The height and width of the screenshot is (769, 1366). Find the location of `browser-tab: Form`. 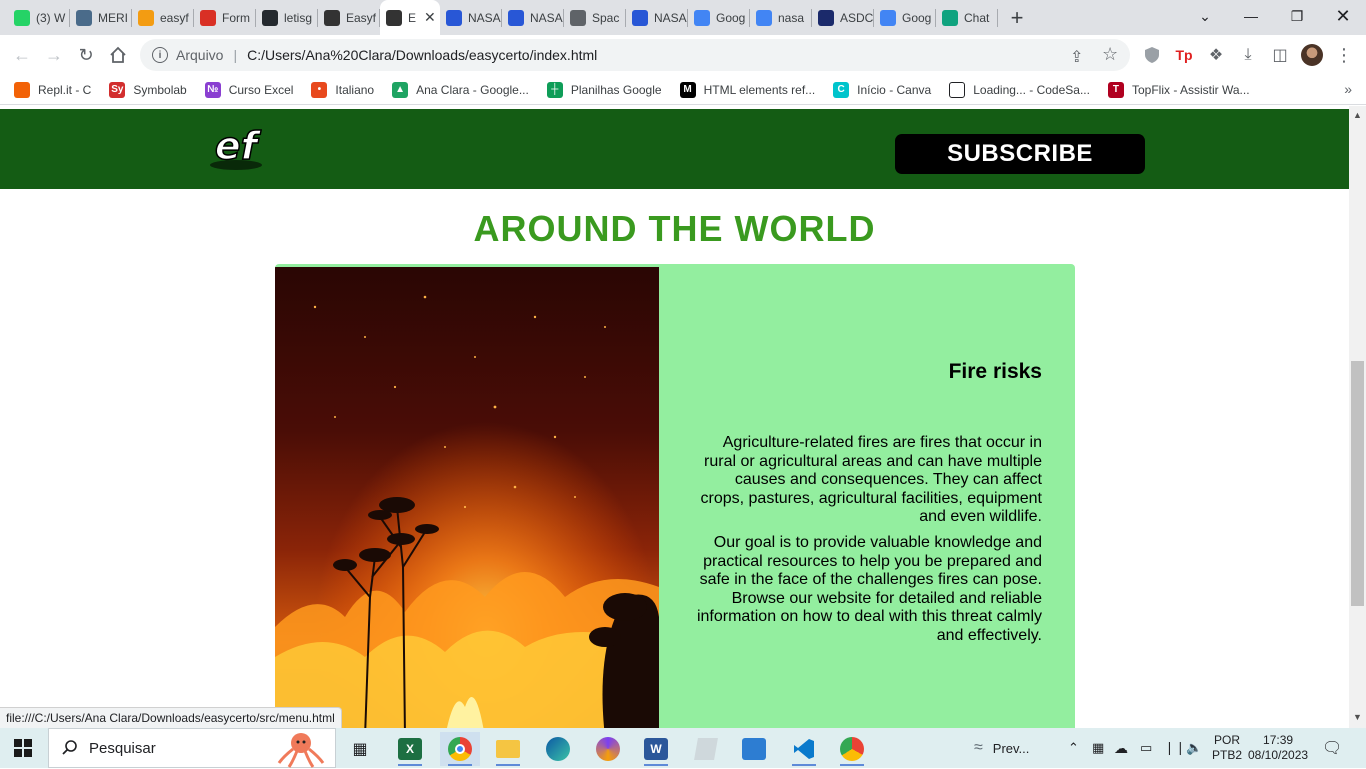

browser-tab: Form is located at coordinates (225, 17).